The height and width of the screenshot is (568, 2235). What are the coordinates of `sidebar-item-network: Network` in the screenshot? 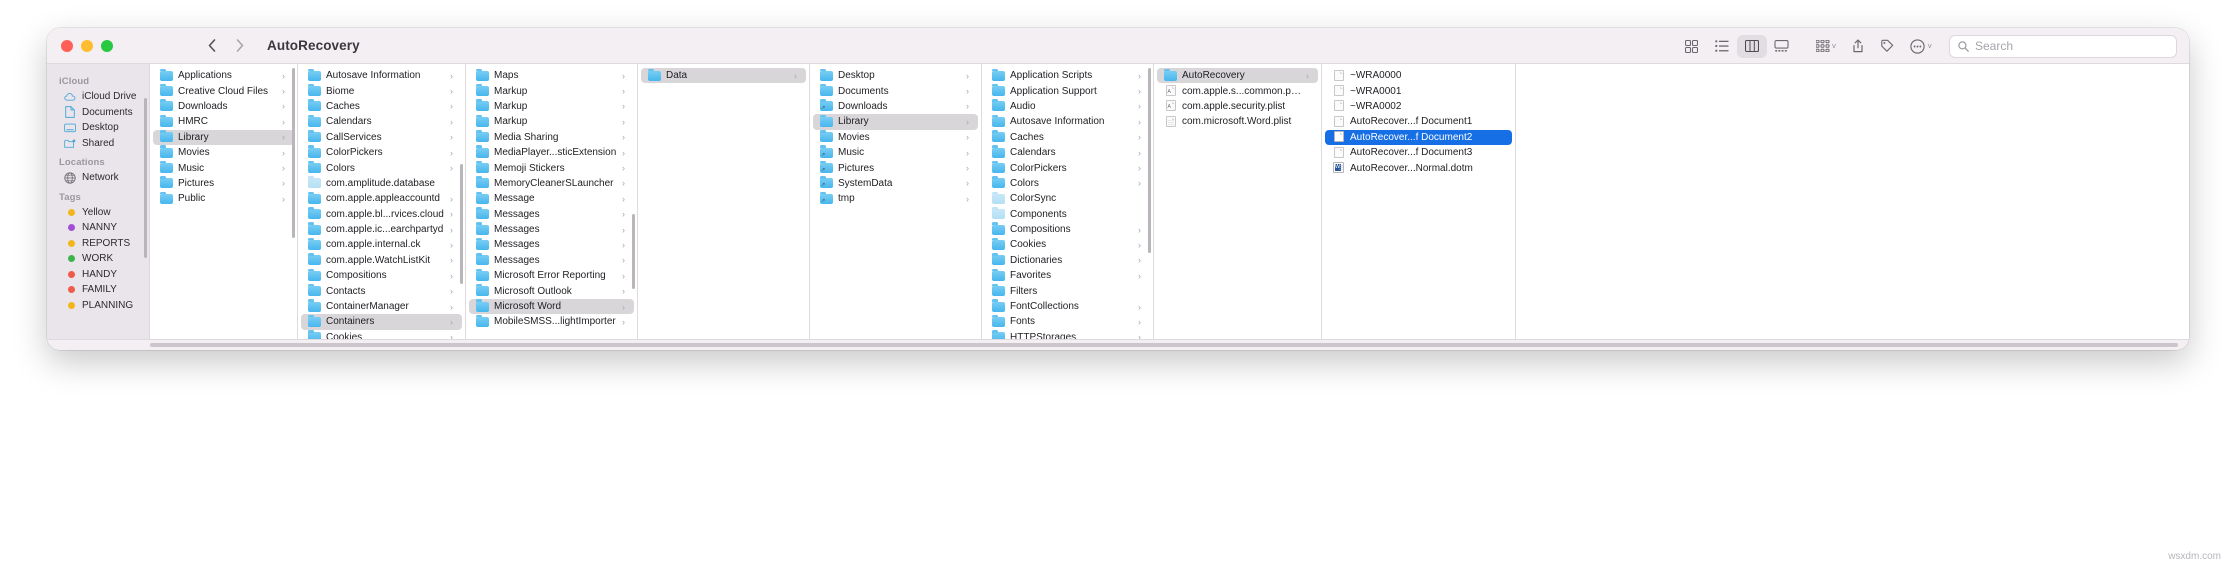 It's located at (97, 178).